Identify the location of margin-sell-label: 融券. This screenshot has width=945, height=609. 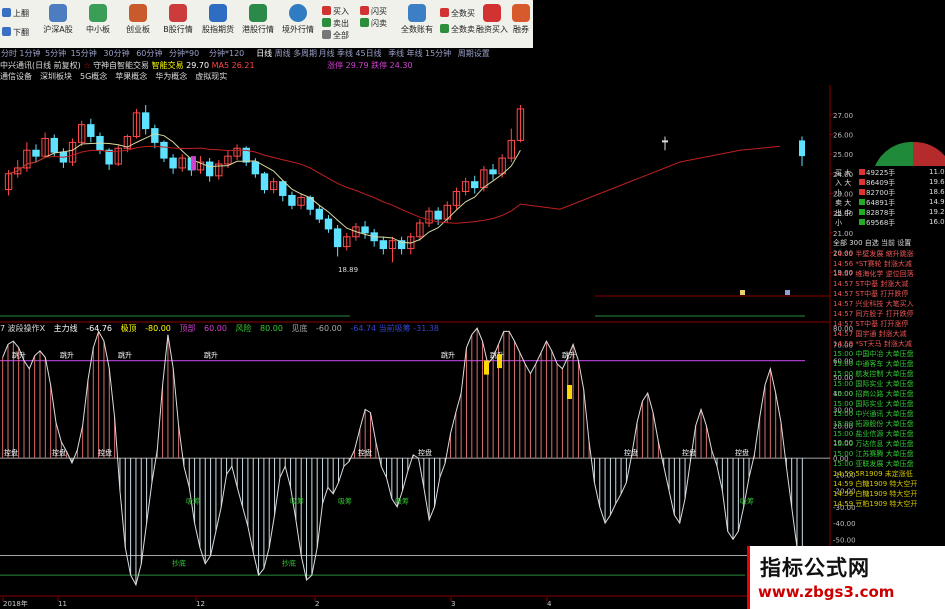
(521, 29).